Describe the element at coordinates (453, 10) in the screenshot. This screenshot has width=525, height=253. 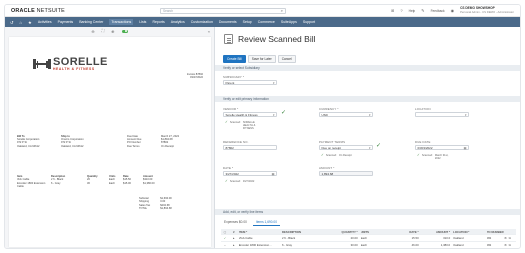
I see `user-icon: ◉` at that location.